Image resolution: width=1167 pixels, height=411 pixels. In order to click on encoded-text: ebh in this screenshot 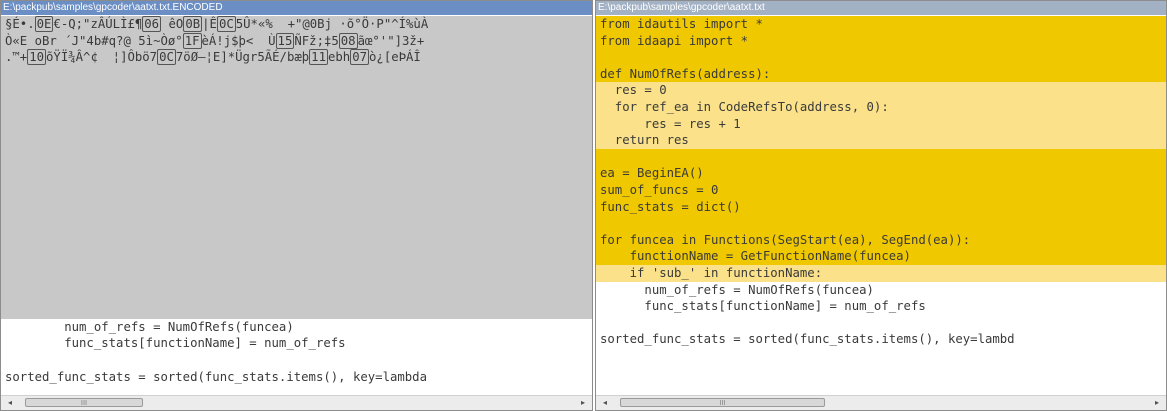, I will do `click(339, 57)`.